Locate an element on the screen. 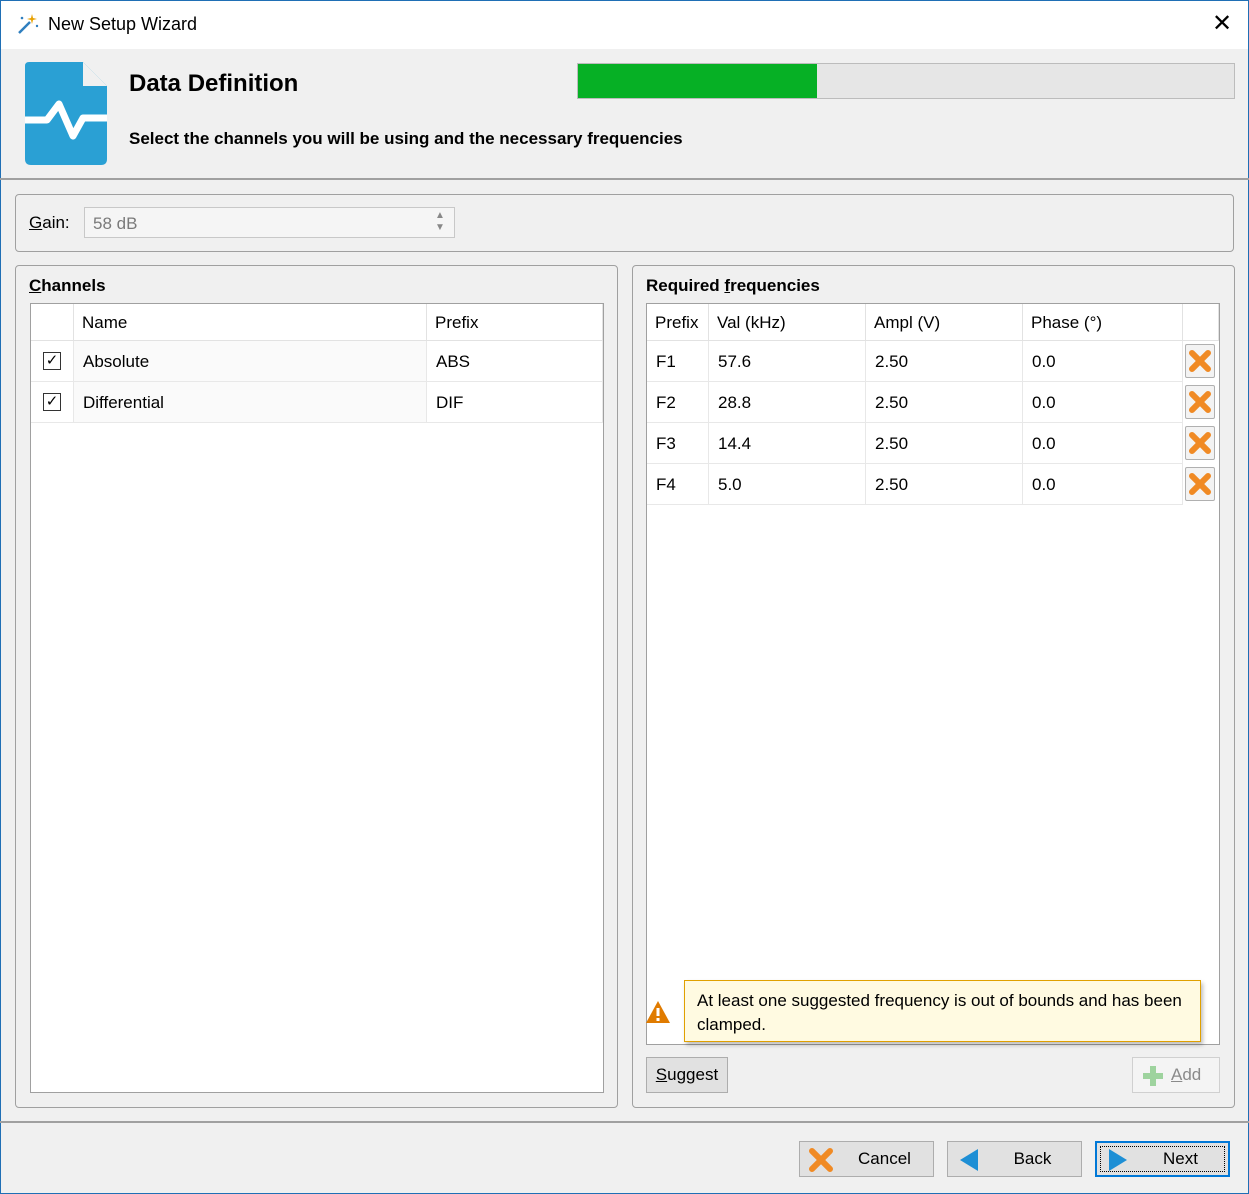  table-row: F2 28.8 2.50 0.0 is located at coordinates (933, 402).